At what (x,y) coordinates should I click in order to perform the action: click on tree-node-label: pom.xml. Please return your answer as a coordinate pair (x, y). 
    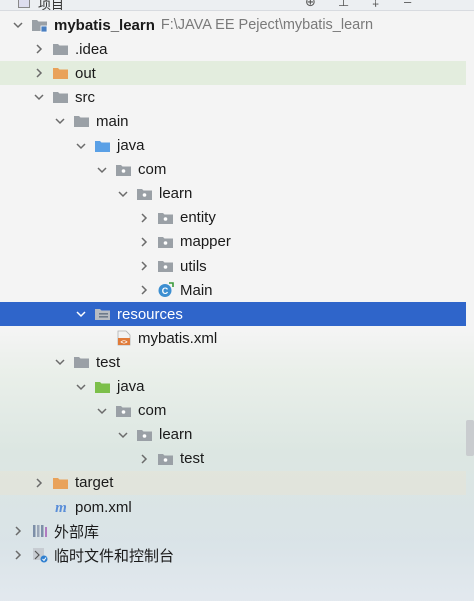
    Looking at the image, I should click on (103, 507).